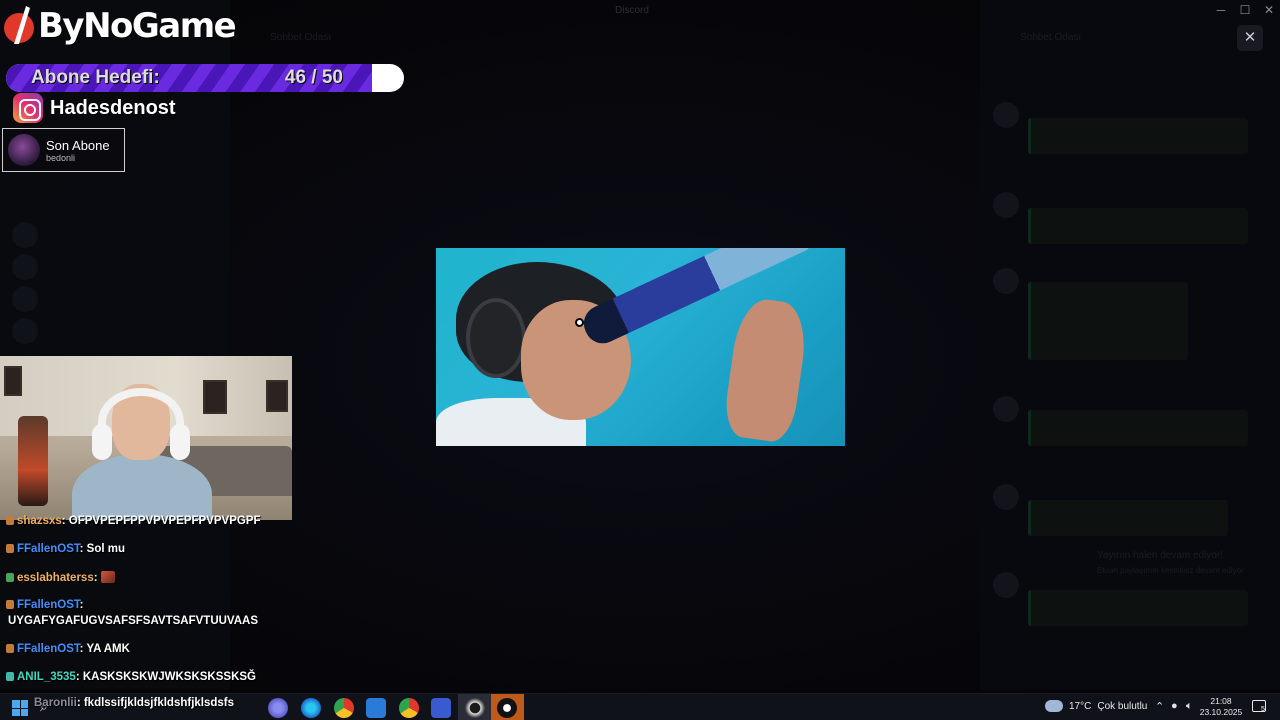 The width and height of the screenshot is (1280, 720). Describe the element at coordinates (1096, 706) in the screenshot. I see `weather-widget: 17°C Çok bulutlu` at that location.